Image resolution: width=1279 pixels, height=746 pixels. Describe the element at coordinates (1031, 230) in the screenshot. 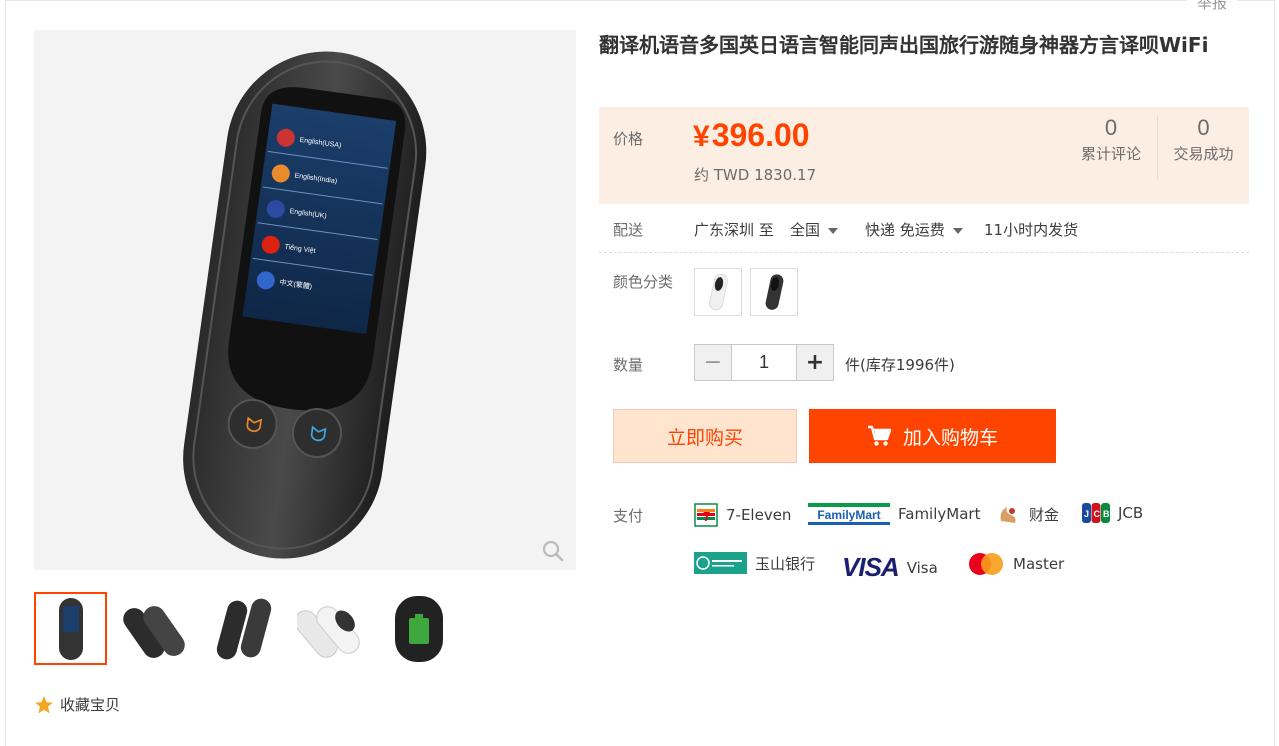

I see `ship-time: 11小时内发货` at that location.